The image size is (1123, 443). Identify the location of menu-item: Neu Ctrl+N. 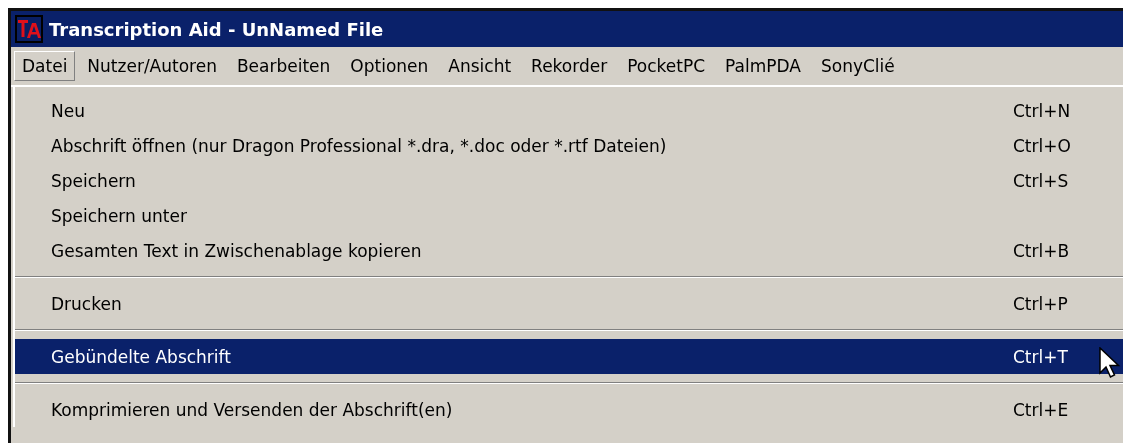
(569, 110).